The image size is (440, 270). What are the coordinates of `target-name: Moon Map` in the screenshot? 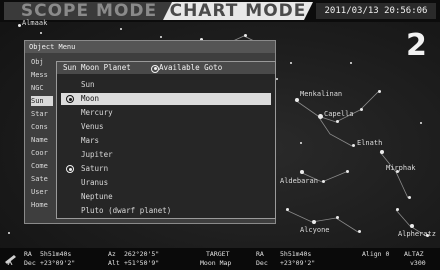 It's located at (216, 263).